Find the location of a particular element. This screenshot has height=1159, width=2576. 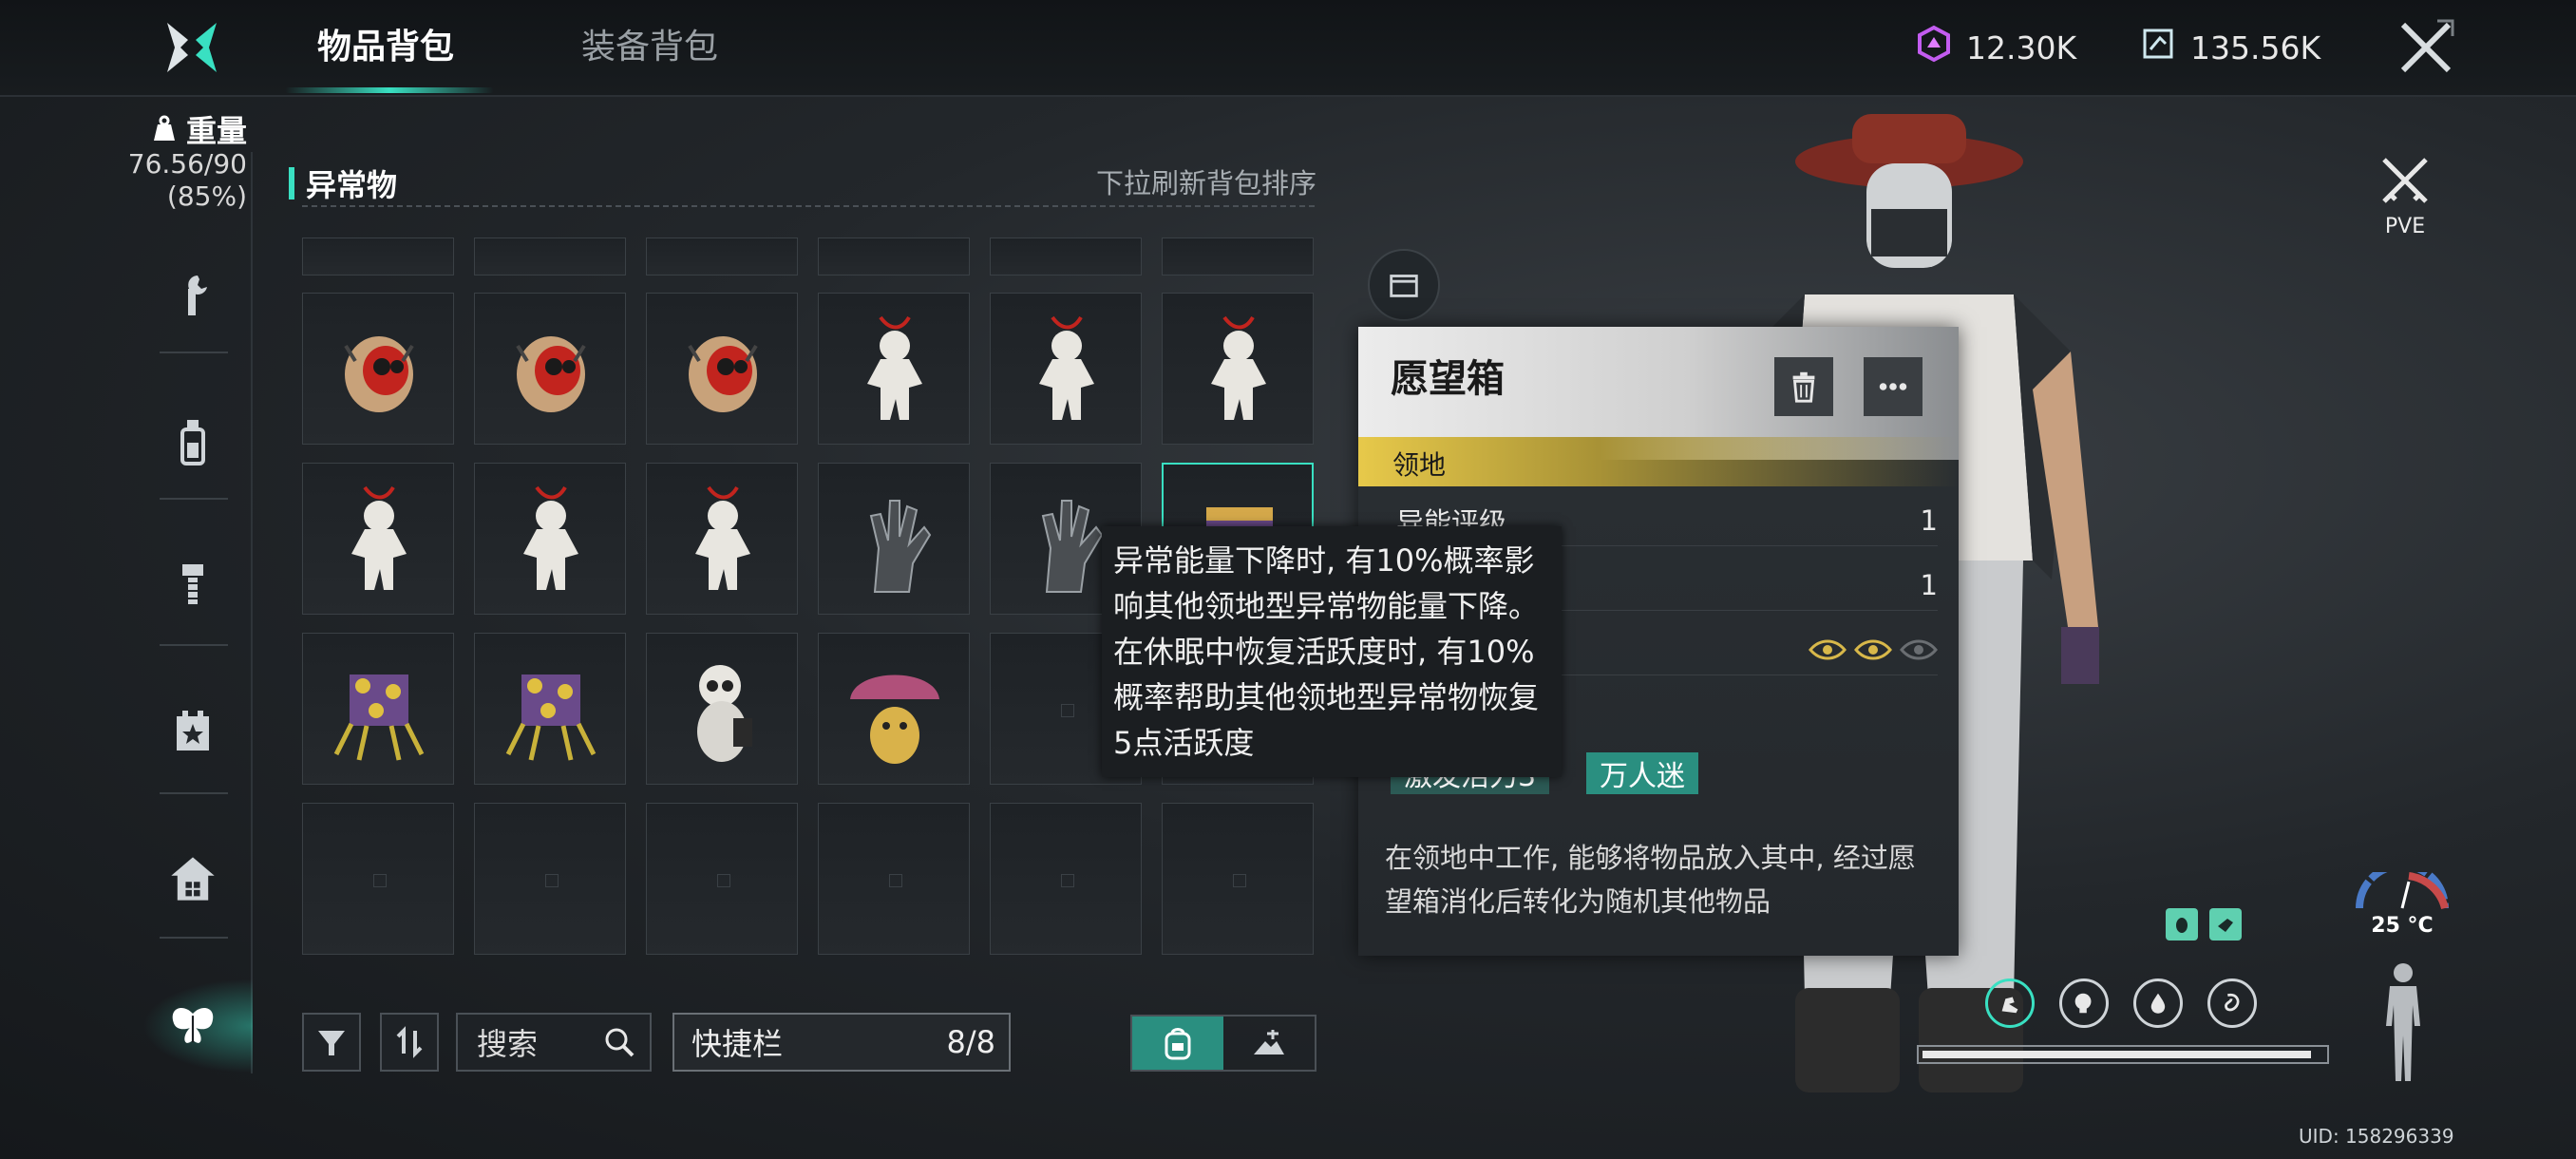

weight-display: 重量 76.56/90 (85%) is located at coordinates (180, 163).